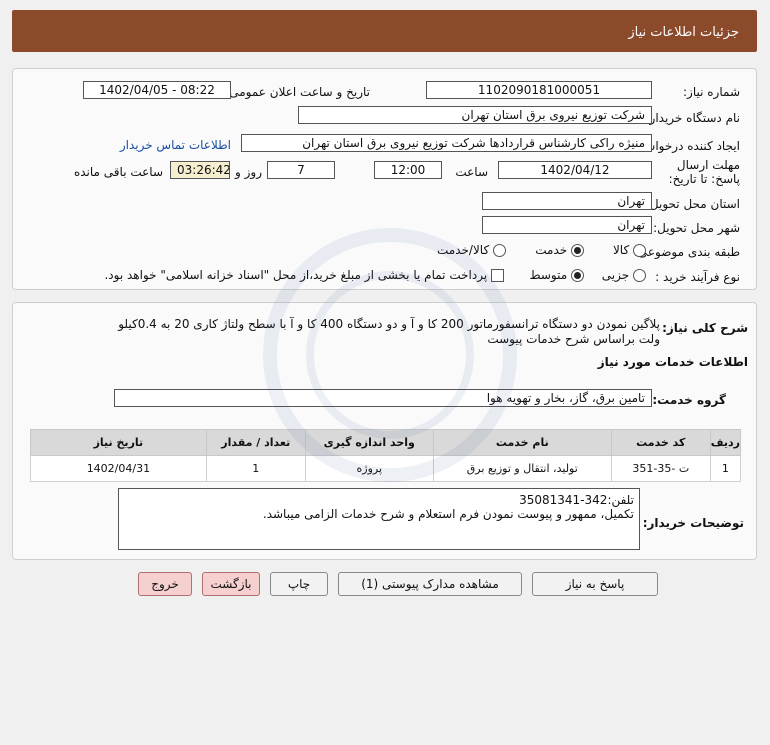  I want to click on days-field: 7, so click(301, 170).